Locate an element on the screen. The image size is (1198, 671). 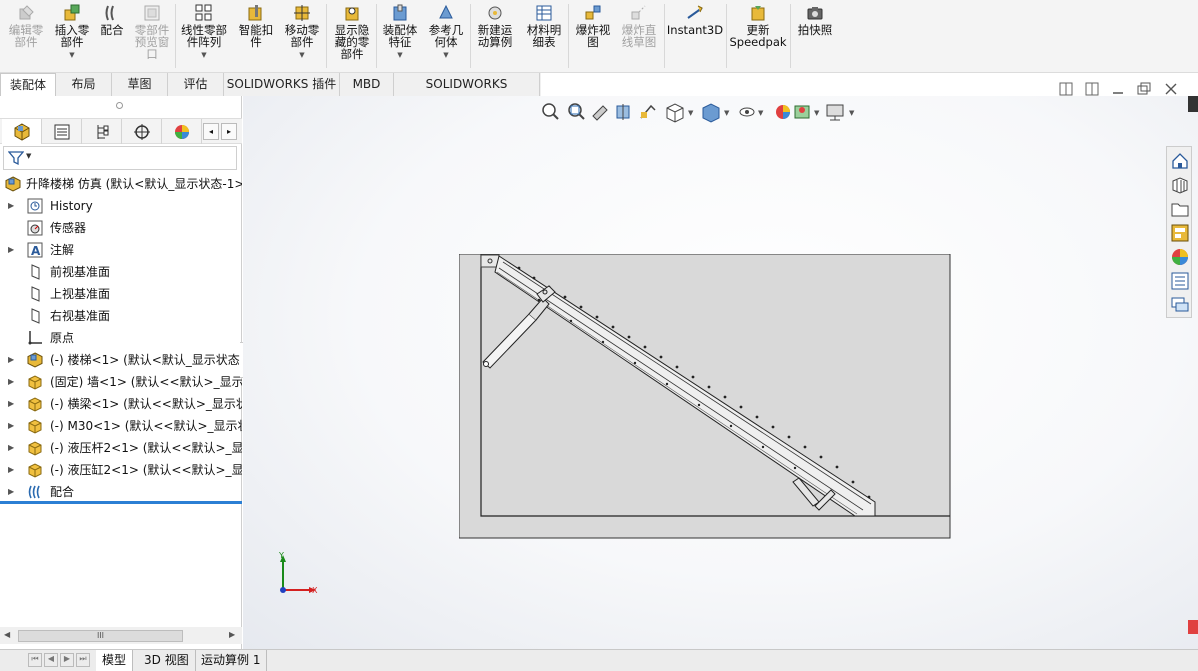
new-motion-study-button: 新建运 动算例 is located at coordinates (495, 36).